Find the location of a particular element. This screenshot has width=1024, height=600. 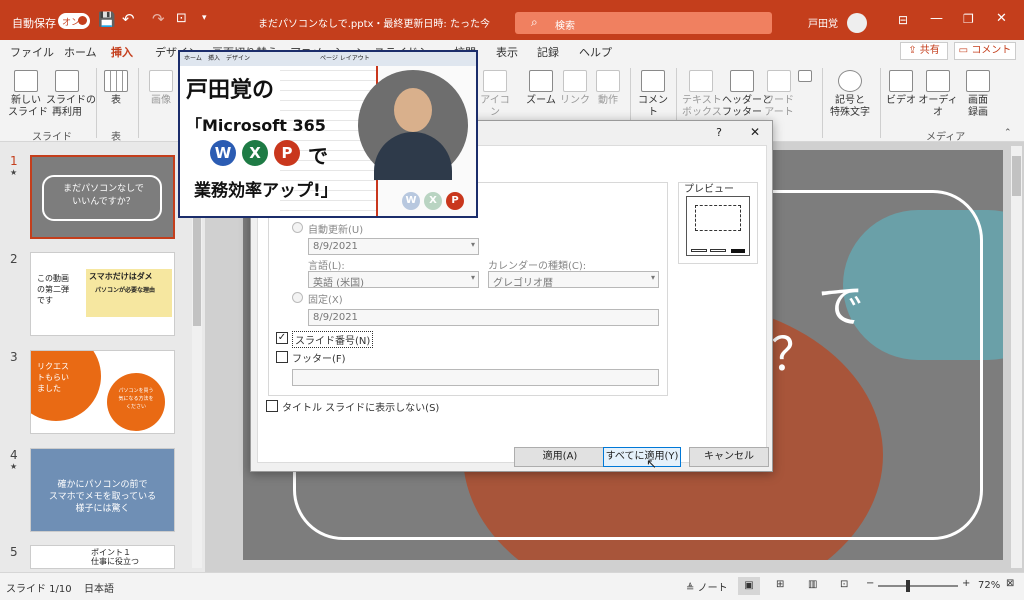

zoom-button: ズーム is located at coordinates (541, 88).